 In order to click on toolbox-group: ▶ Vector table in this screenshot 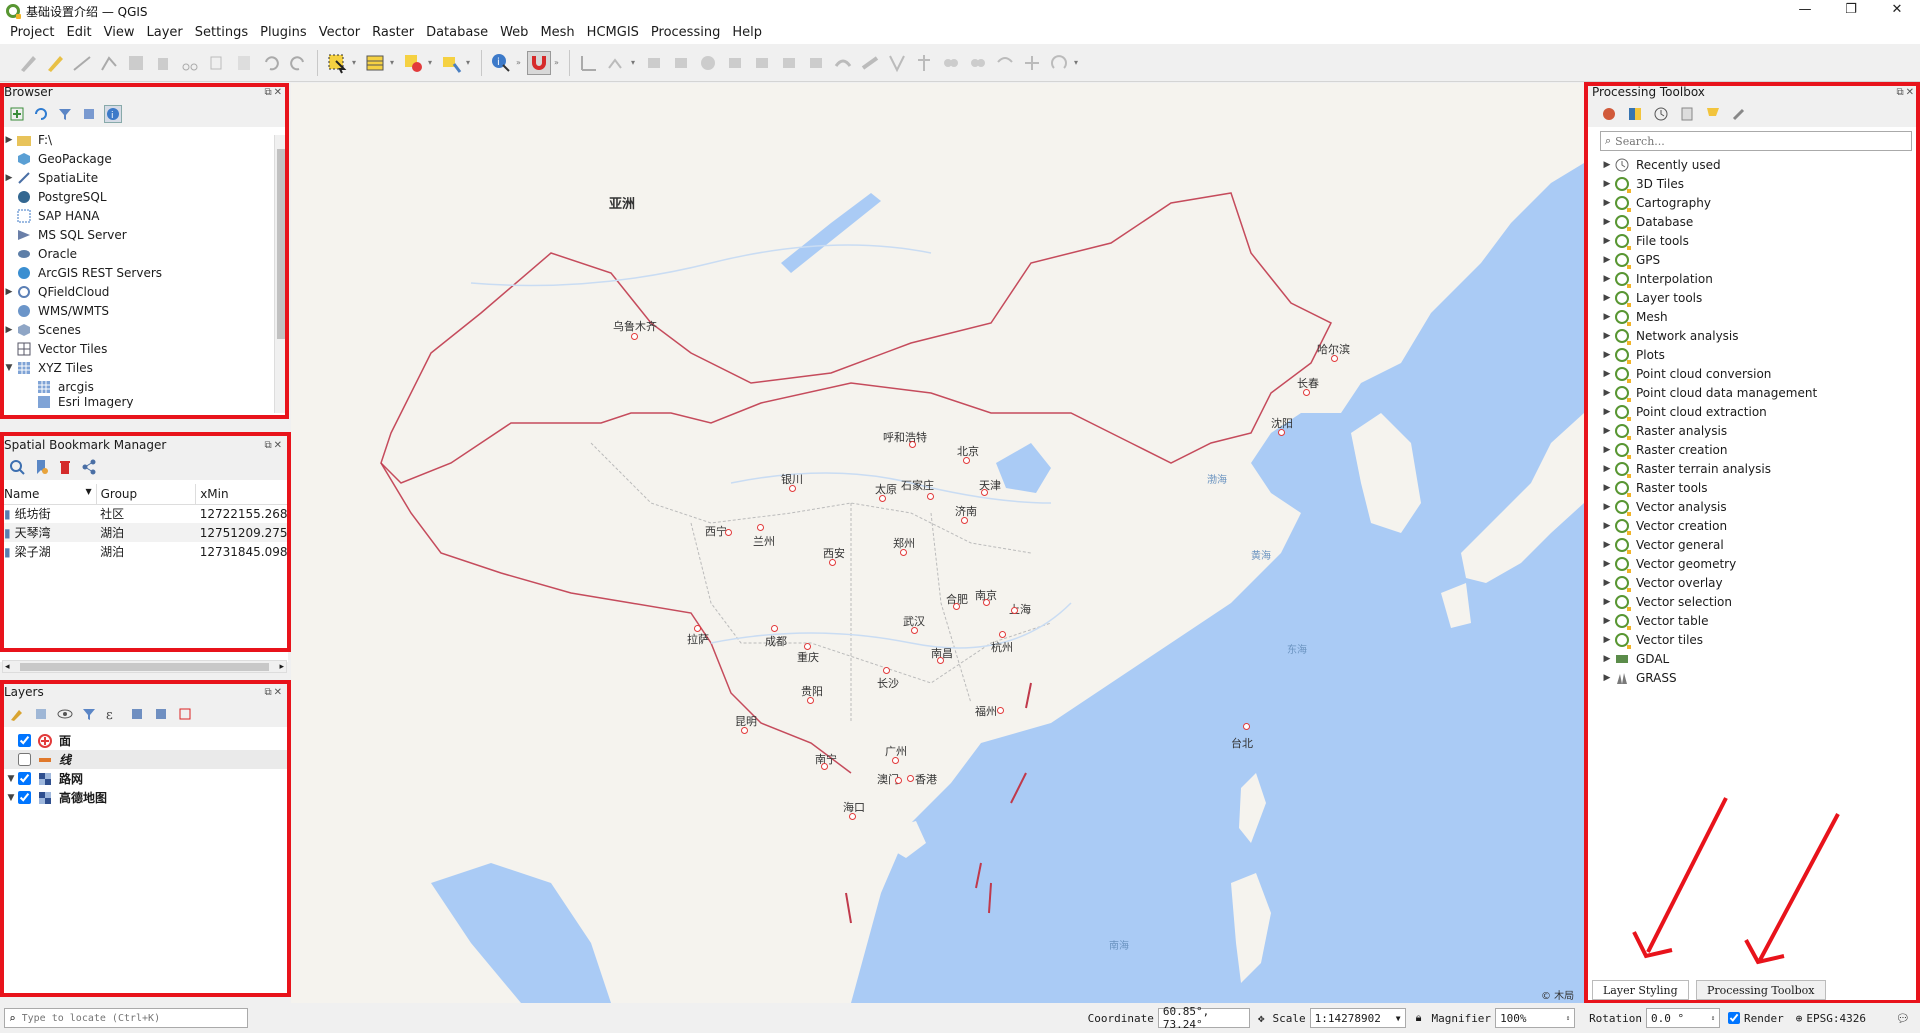, I will do `click(1760, 620)`.